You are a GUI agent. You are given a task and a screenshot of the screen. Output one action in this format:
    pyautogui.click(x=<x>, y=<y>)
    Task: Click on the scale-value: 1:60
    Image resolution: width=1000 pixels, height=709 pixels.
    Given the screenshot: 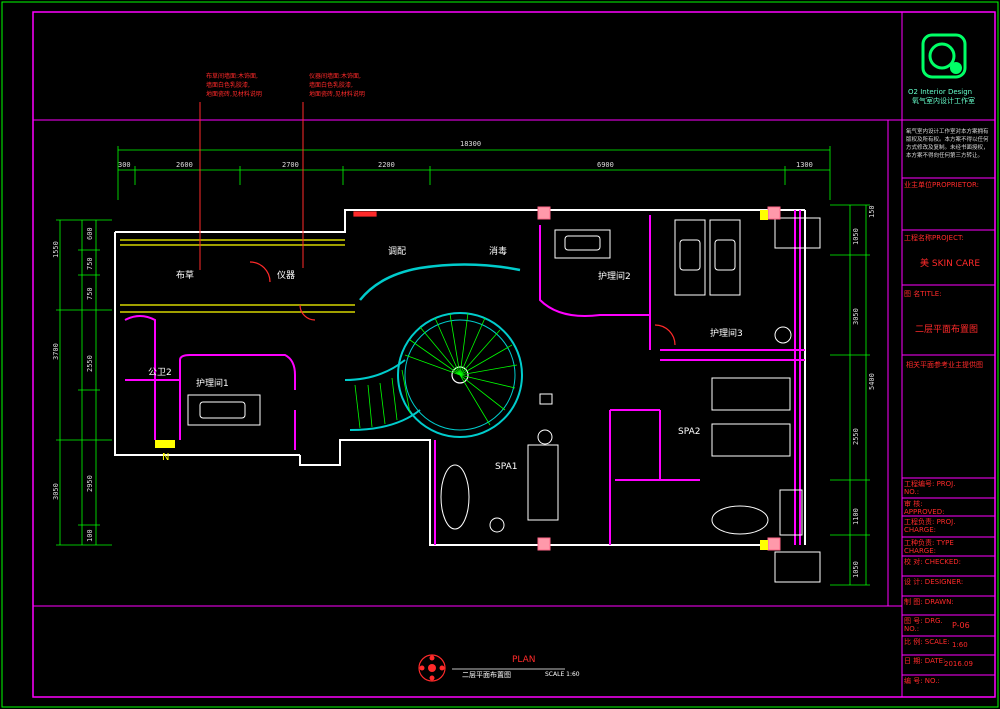 What is the action you would take?
    pyautogui.click(x=960, y=645)
    